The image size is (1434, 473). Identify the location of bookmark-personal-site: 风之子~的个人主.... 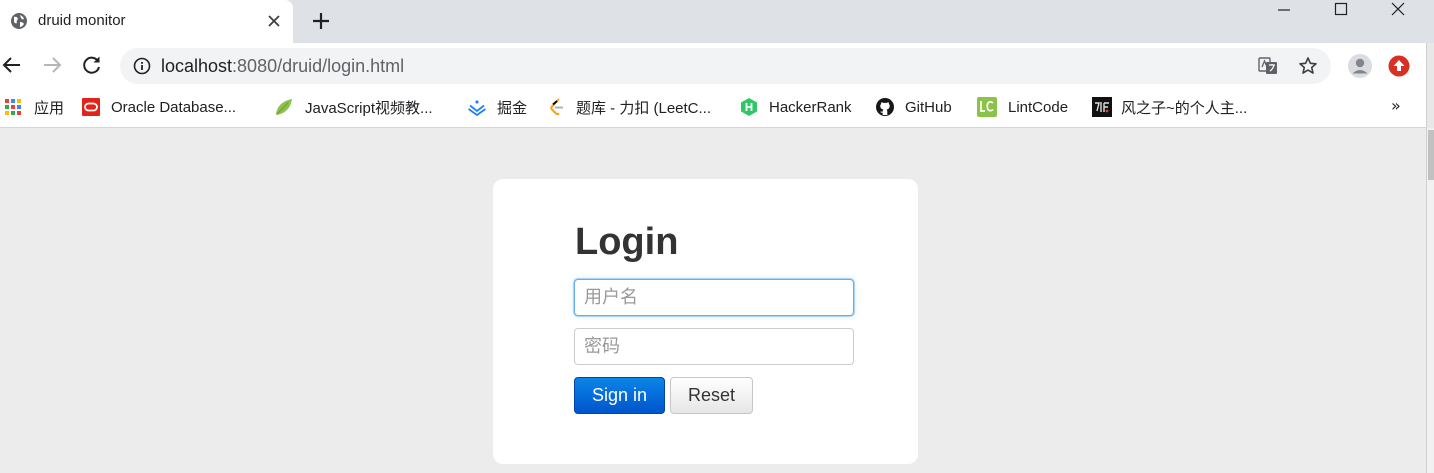
(1169, 107).